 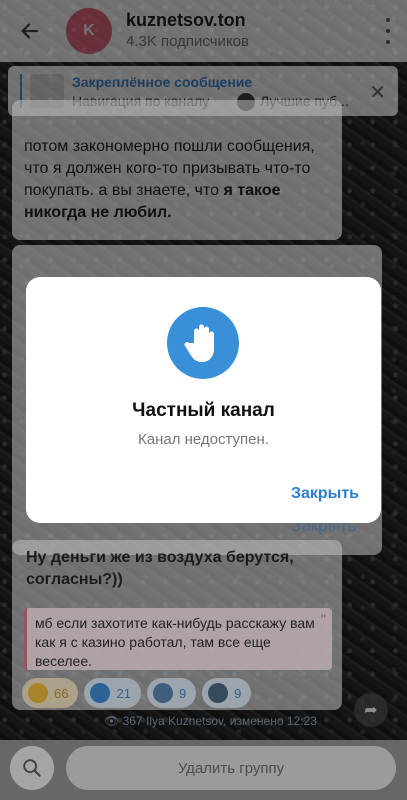 What do you see at coordinates (325, 494) in the screenshot?
I see `close-button: Закрыть` at bounding box center [325, 494].